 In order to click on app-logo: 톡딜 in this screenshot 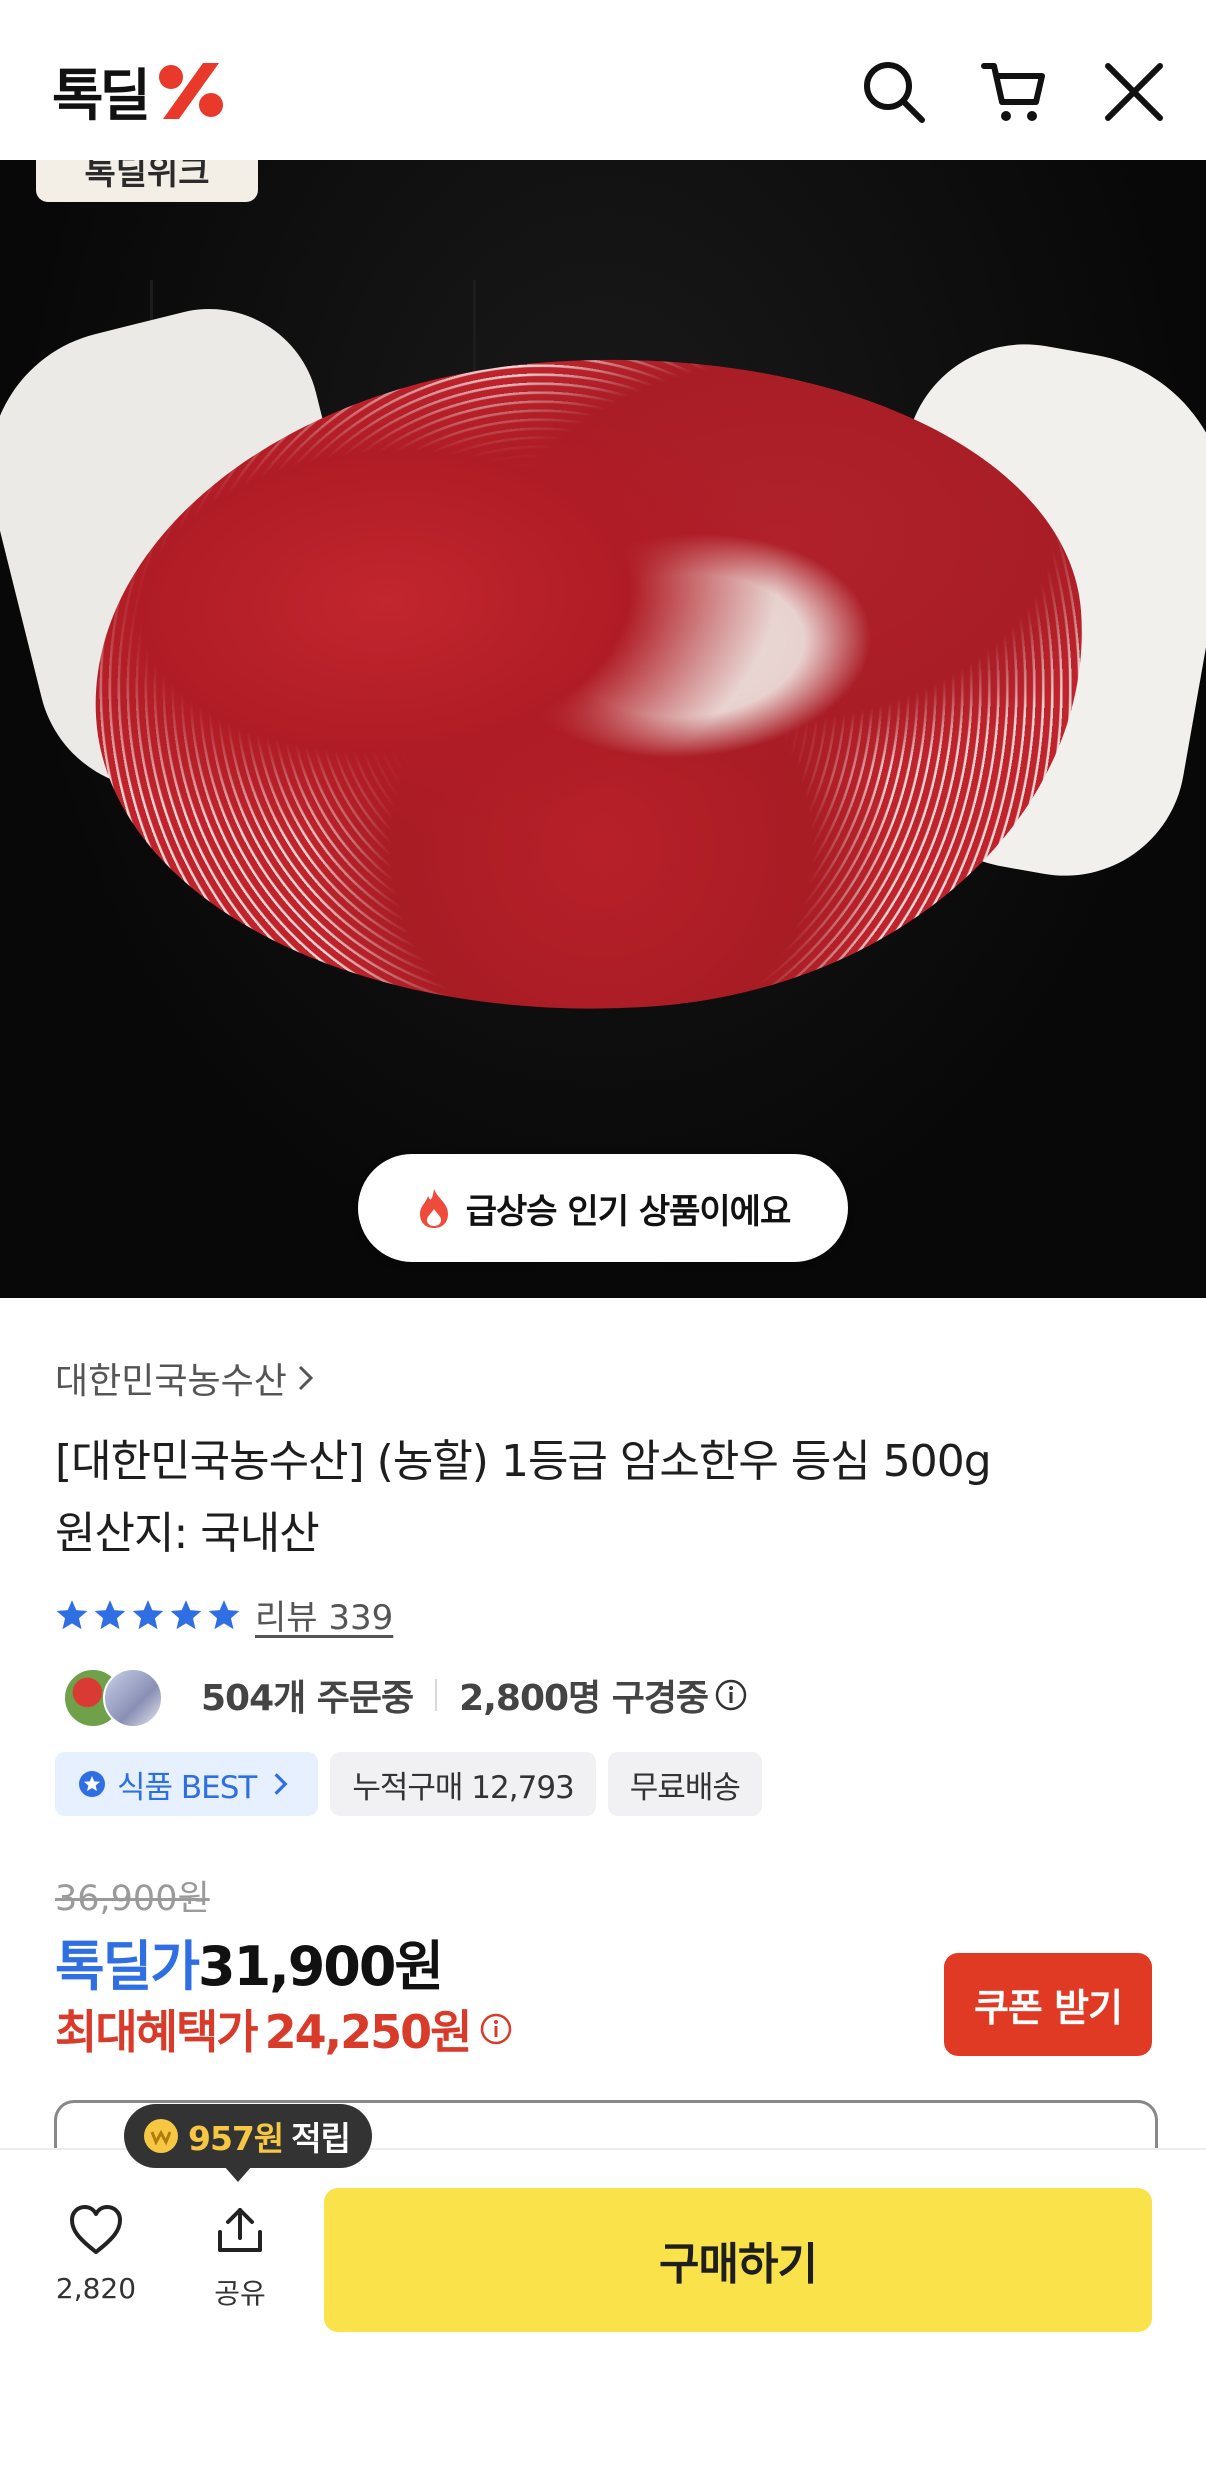, I will do `click(140, 92)`.